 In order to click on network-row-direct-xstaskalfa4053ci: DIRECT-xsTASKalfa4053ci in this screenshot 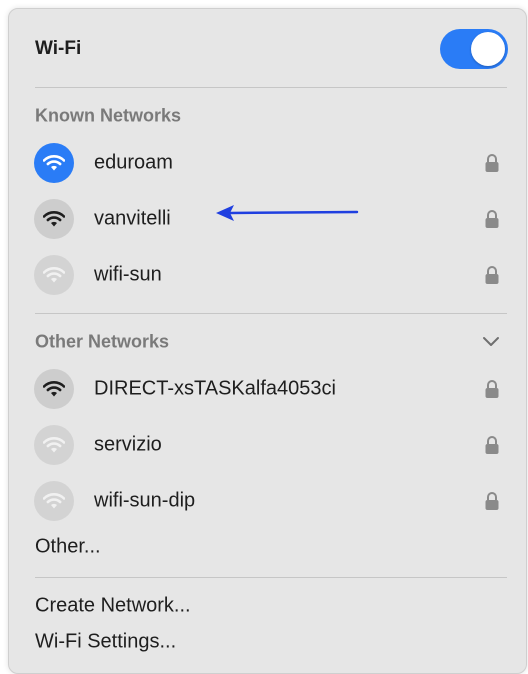, I will do `click(269, 389)`.